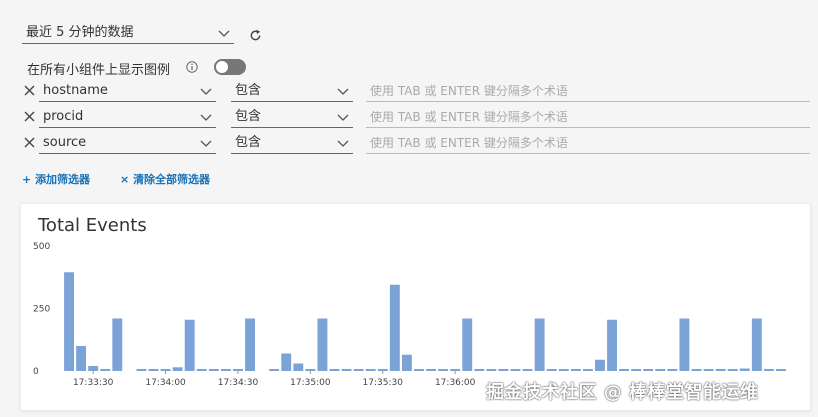 The image size is (818, 417). I want to click on info-icon, so click(192, 67).